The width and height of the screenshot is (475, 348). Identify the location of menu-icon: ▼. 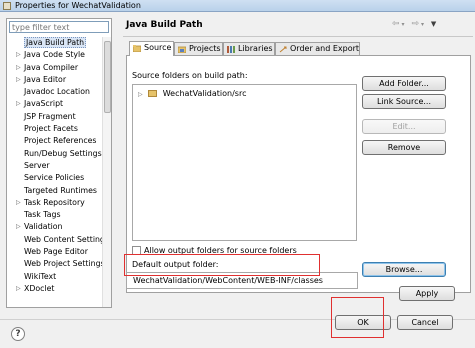
(434, 24).